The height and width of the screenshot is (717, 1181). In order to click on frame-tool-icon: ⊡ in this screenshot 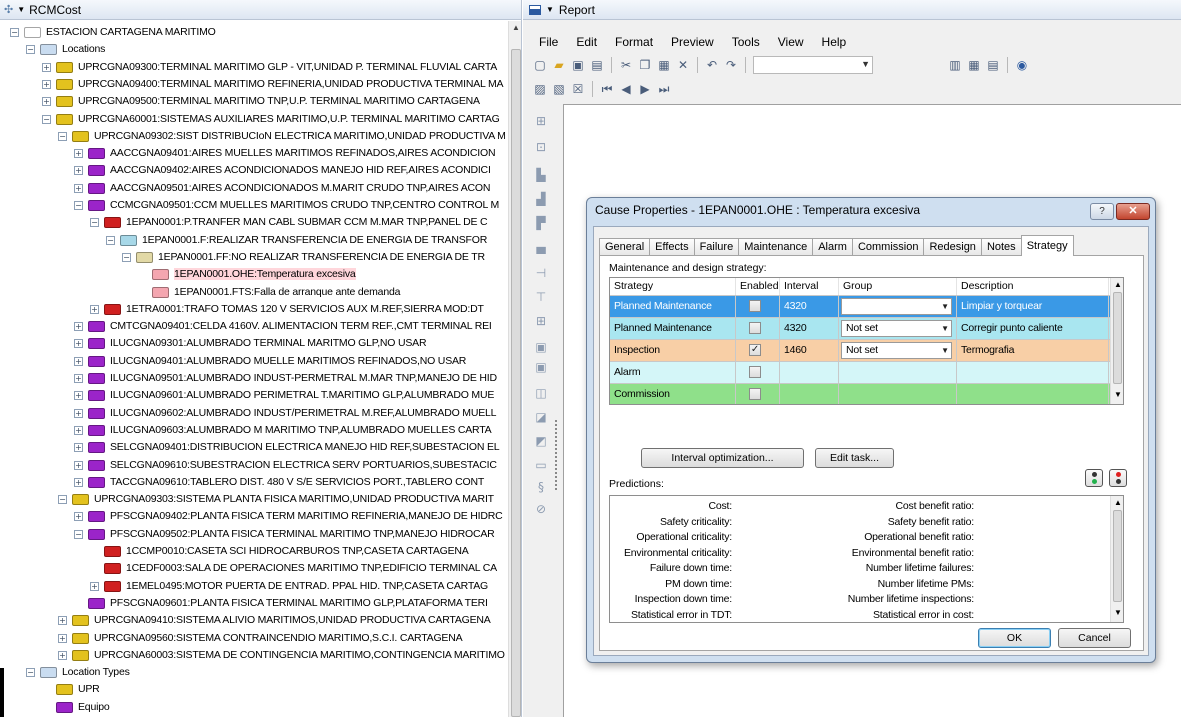, I will do `click(541, 147)`.